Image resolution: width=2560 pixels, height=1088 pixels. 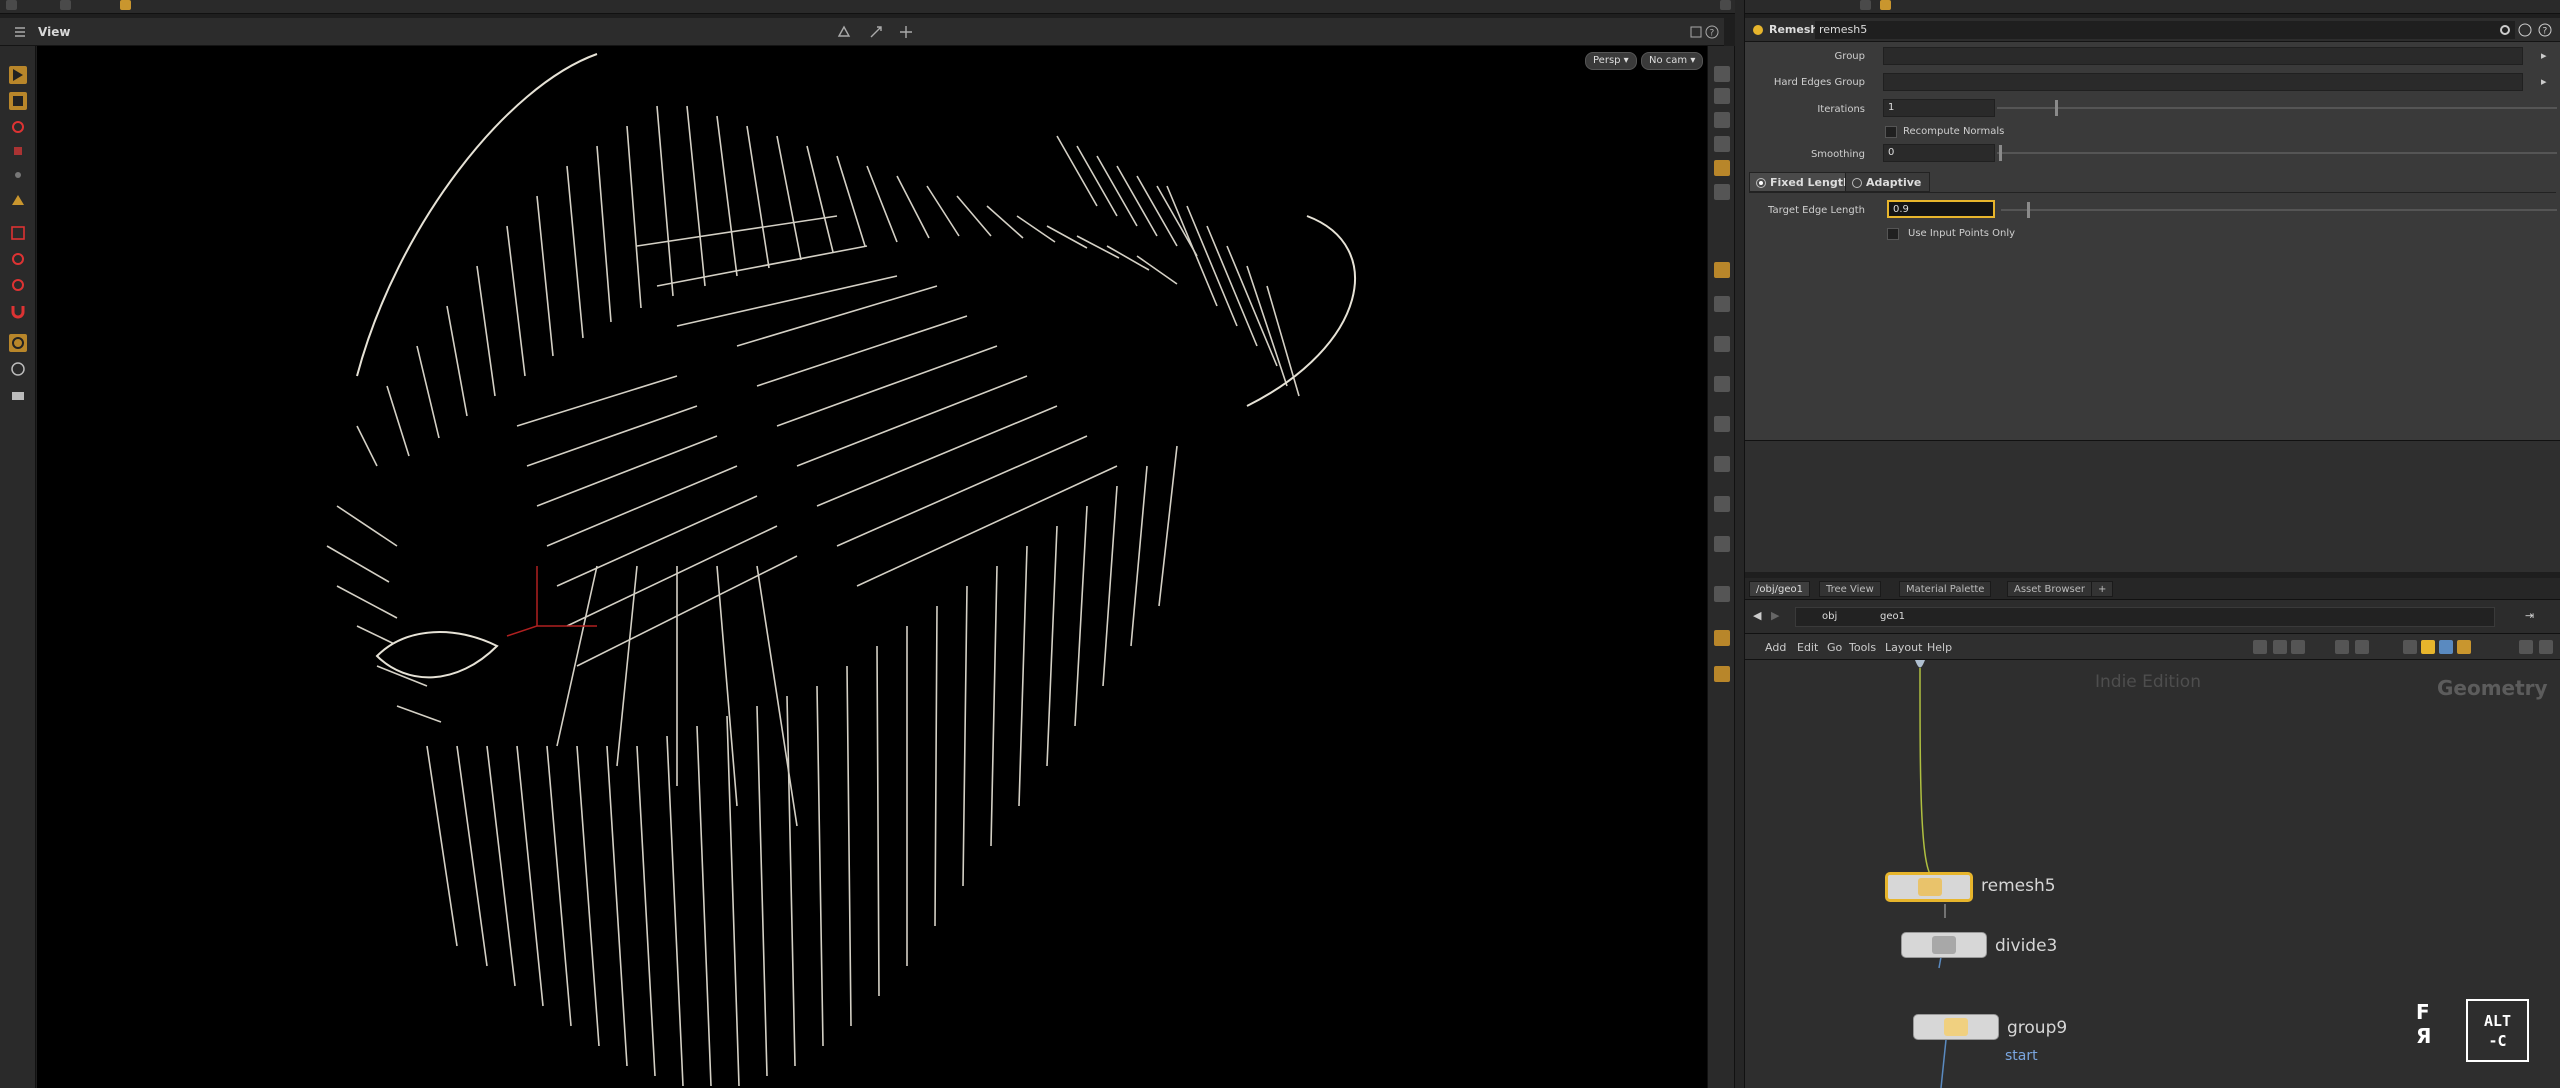 I want to click on snap-grid-icon, so click(x=18, y=259).